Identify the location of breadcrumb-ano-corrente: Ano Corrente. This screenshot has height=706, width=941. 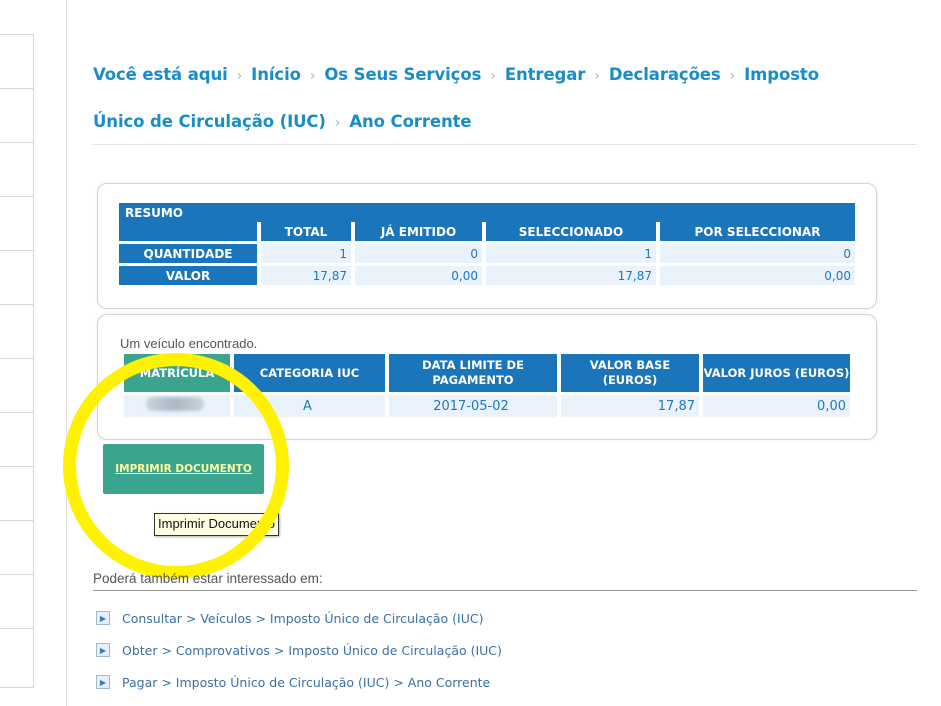
(410, 121).